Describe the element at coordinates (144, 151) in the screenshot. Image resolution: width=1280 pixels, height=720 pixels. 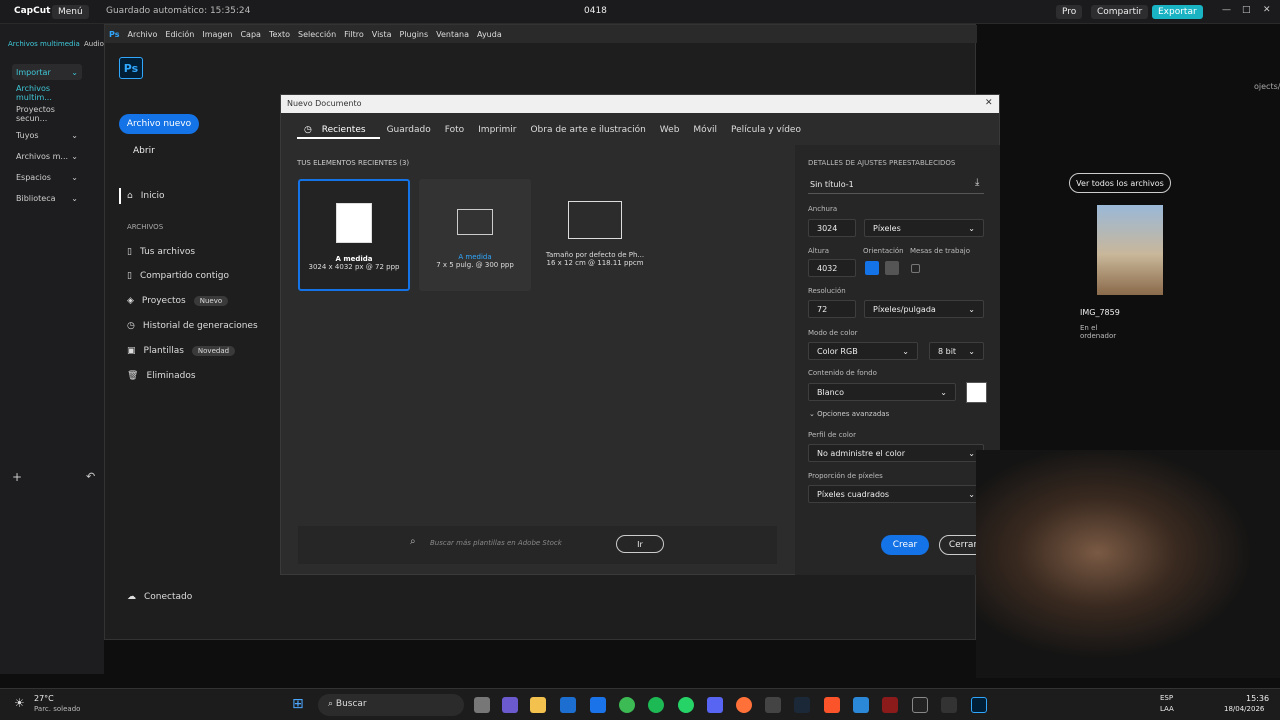
I see `open-button: Abrir` at that location.